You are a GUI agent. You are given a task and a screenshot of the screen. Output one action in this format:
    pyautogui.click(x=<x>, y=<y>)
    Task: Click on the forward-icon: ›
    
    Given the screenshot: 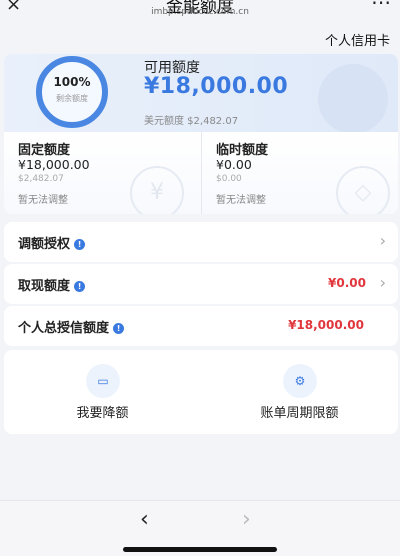 What is the action you would take?
    pyautogui.click(x=246, y=519)
    